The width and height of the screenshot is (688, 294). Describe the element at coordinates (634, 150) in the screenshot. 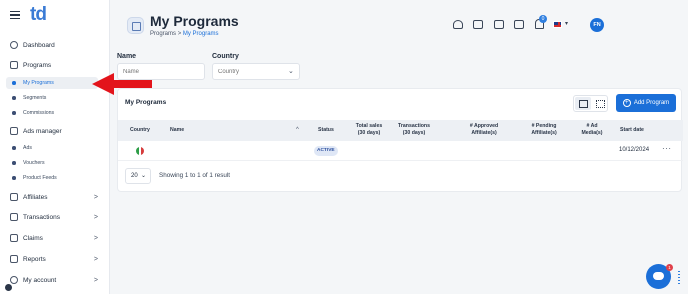

I see `start-date: 10/12/2024` at that location.